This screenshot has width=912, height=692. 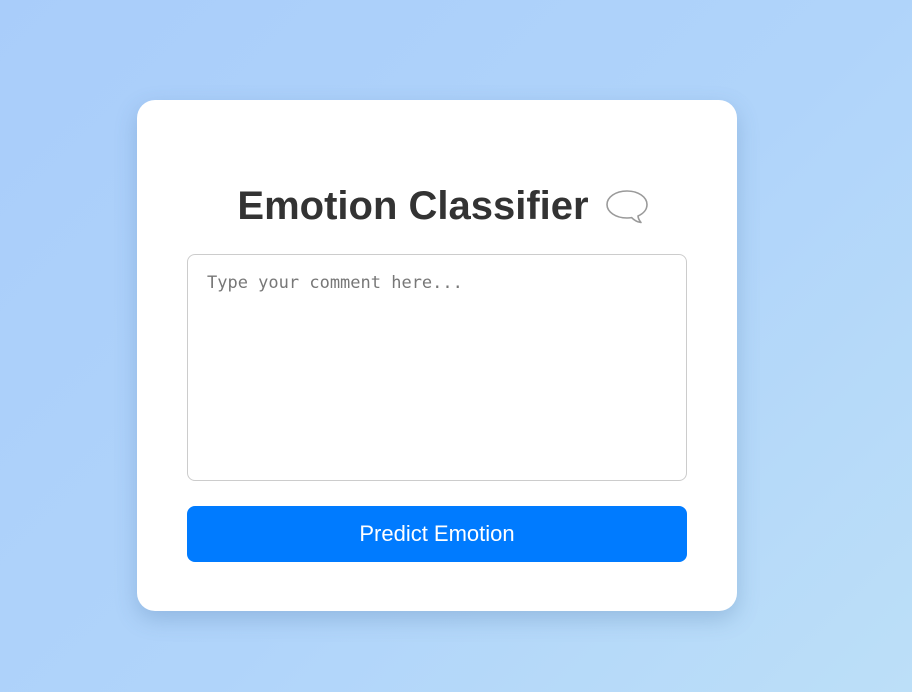 What do you see at coordinates (627, 207) in the screenshot?
I see `speech-balloon-icon` at bounding box center [627, 207].